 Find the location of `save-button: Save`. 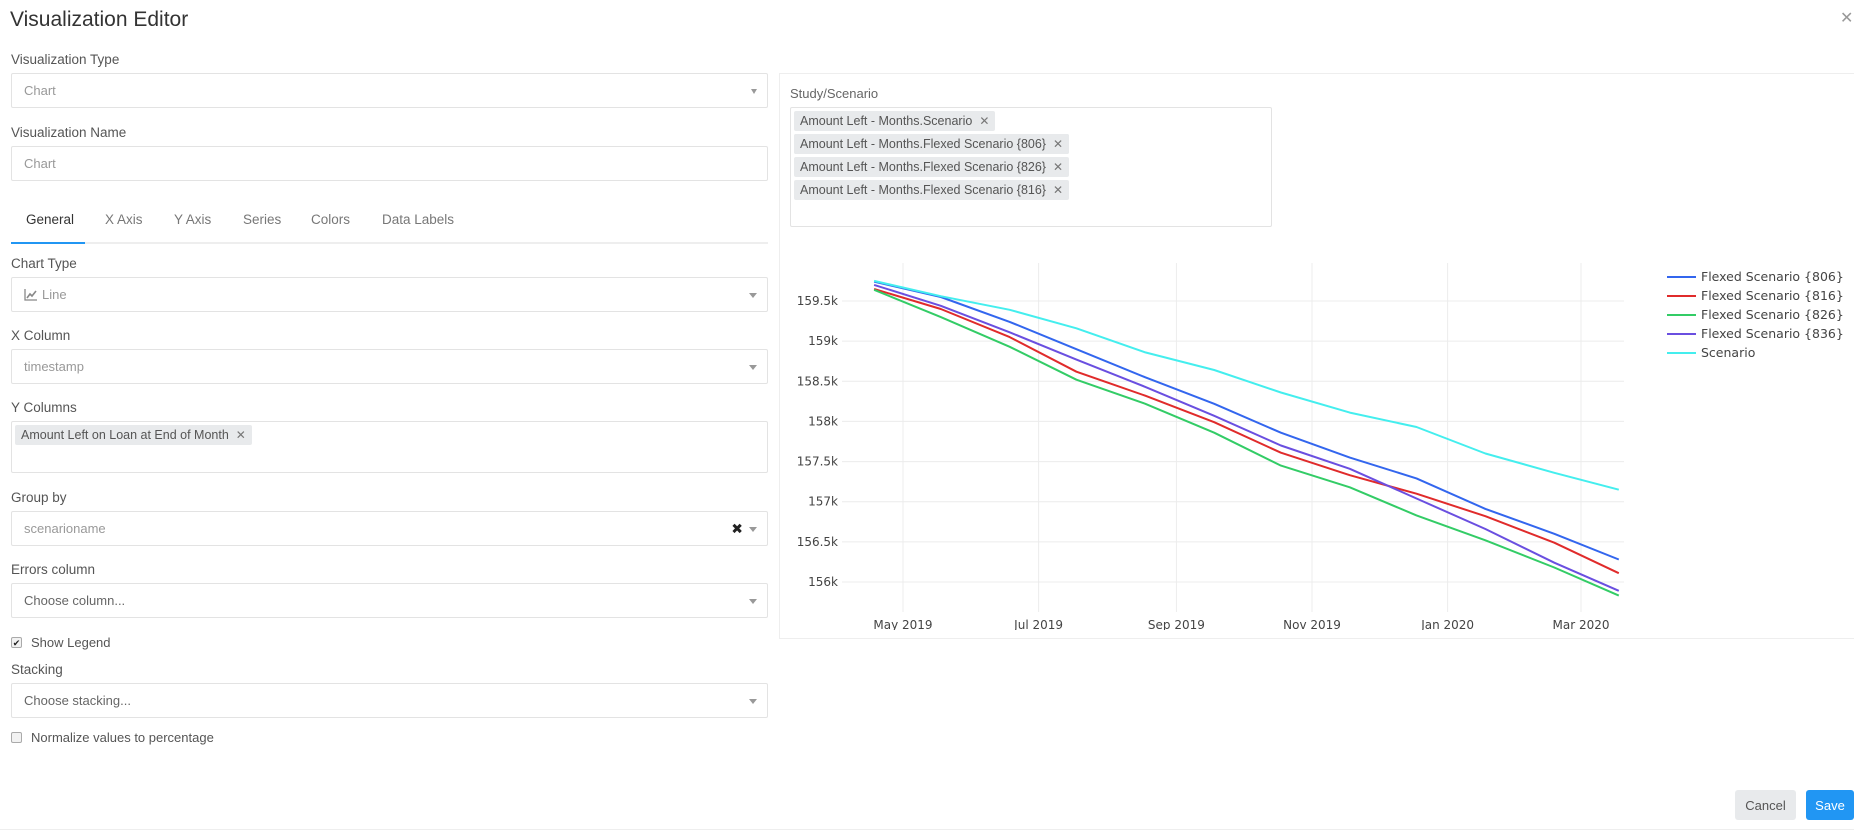

save-button: Save is located at coordinates (1830, 805).